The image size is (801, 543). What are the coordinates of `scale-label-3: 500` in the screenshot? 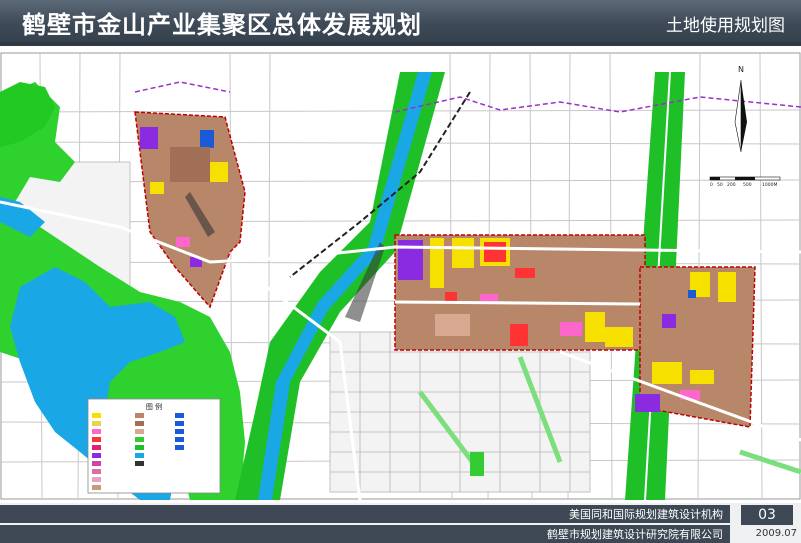 It's located at (747, 185).